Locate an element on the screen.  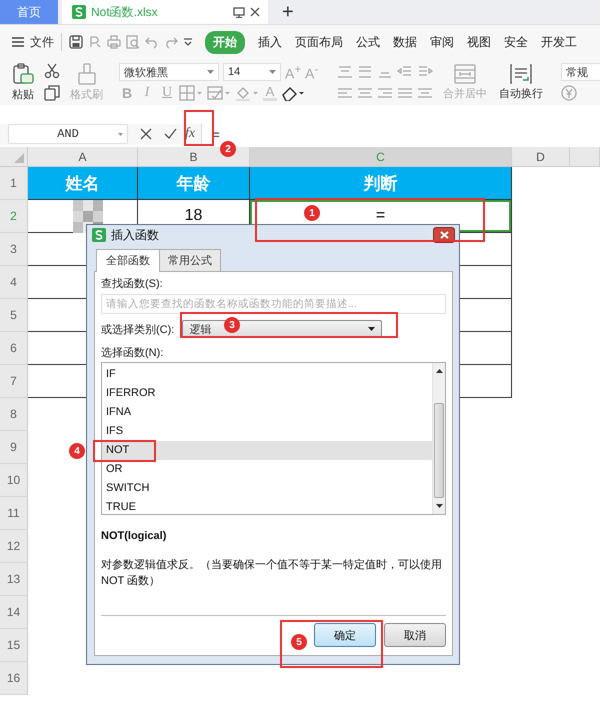
increase-indent-icon is located at coordinates (425, 71).